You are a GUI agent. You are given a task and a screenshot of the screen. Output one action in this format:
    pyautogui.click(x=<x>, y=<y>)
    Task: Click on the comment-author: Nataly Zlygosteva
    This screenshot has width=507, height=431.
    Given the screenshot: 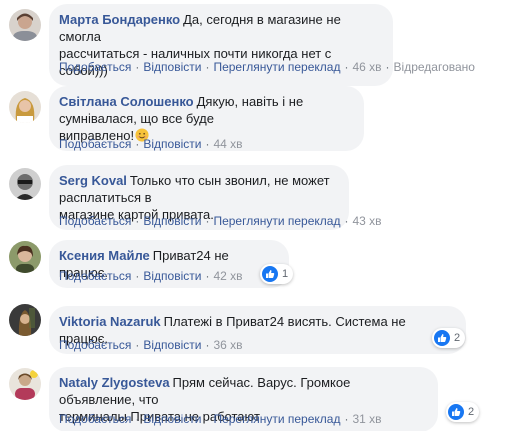 What is the action you would take?
    pyautogui.click(x=114, y=382)
    